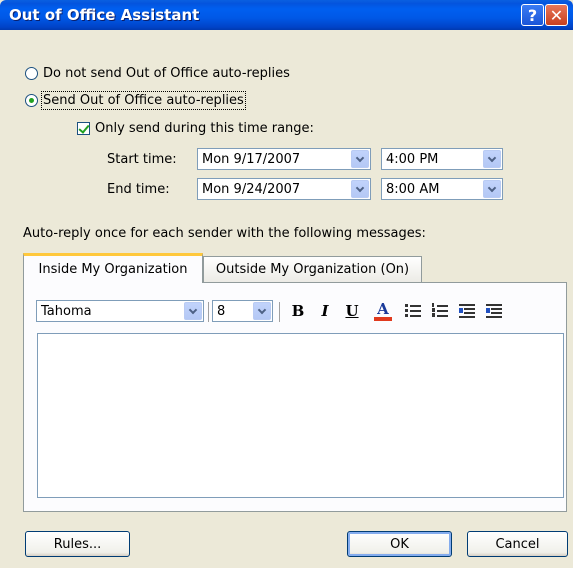 Image resolution: width=573 pixels, height=568 pixels. I want to click on font-color-icon: A, so click(383, 309).